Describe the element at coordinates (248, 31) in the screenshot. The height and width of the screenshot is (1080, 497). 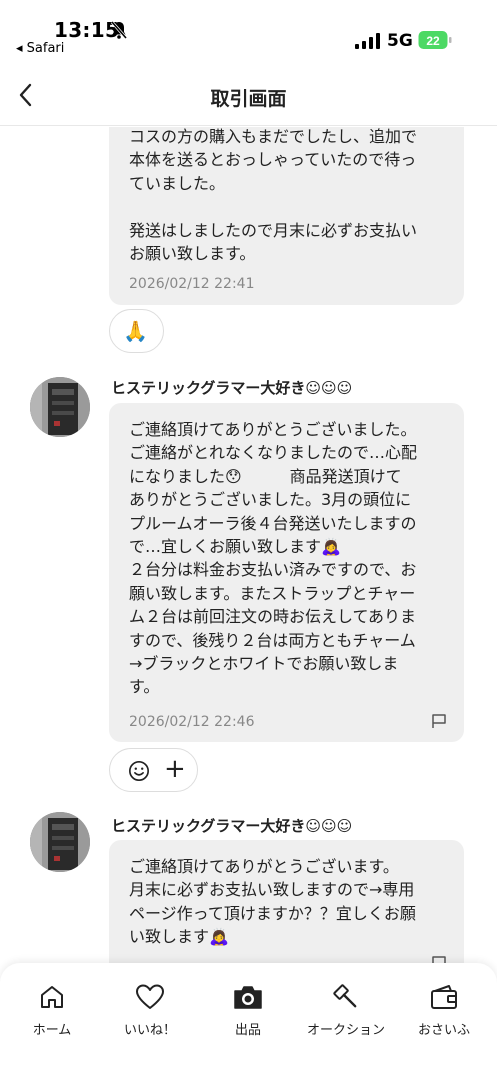
I see `status-bar: 13:15 ◂ Safari 5G 22` at that location.